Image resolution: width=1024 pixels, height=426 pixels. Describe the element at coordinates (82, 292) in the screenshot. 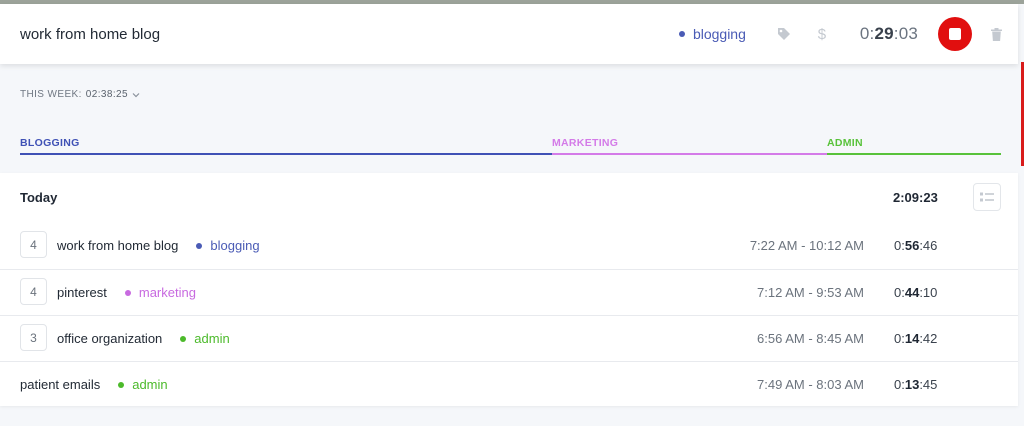

I see `entry-description: pinterest` at that location.